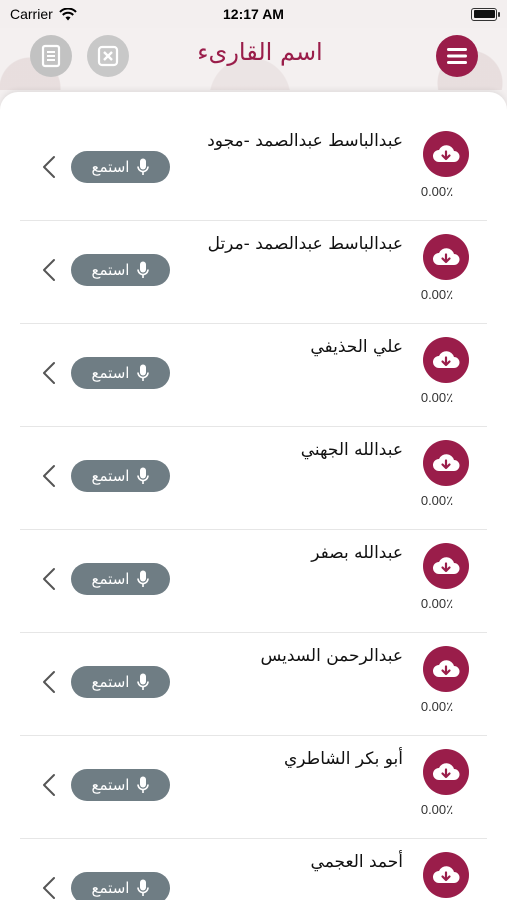  I want to click on status-left: Carrier, so click(43, 14).